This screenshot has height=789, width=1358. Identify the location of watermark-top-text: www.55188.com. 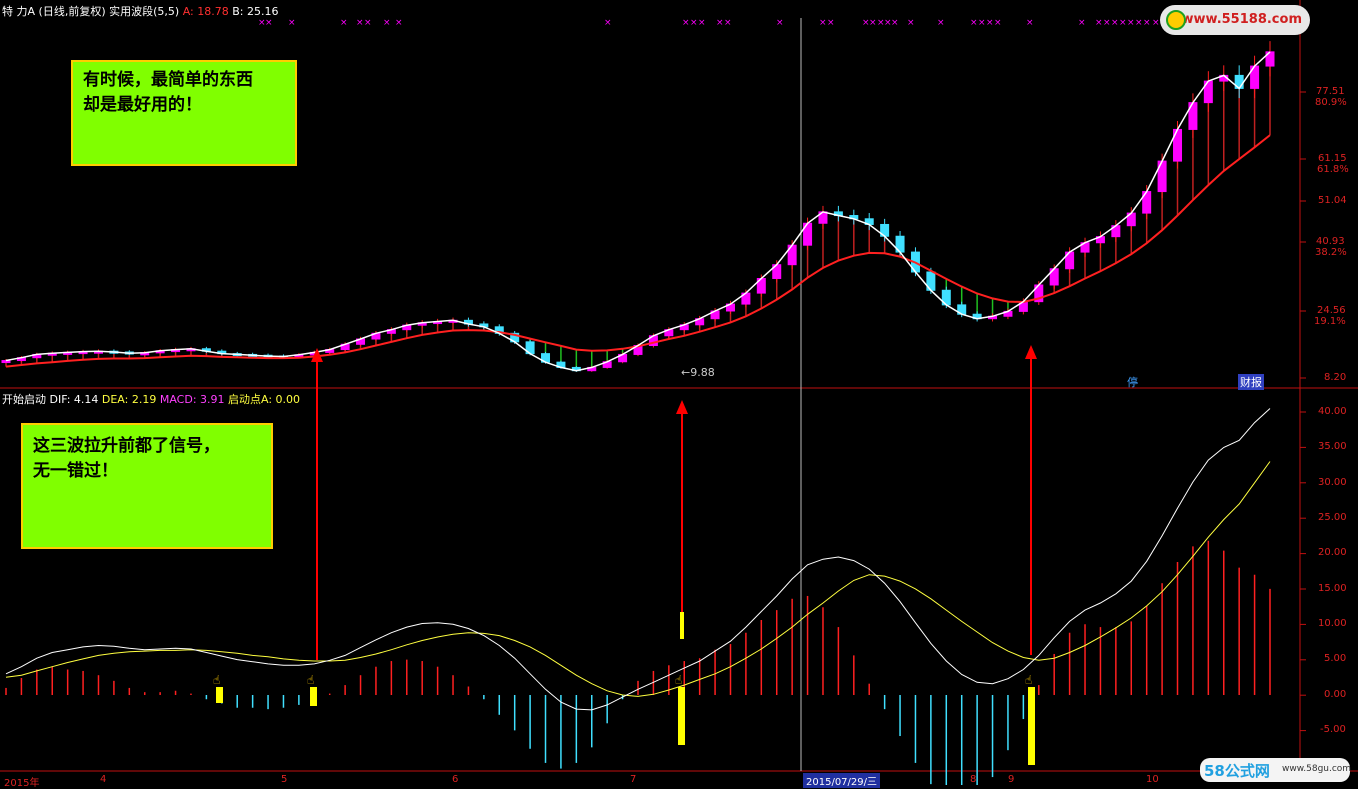
(1242, 19).